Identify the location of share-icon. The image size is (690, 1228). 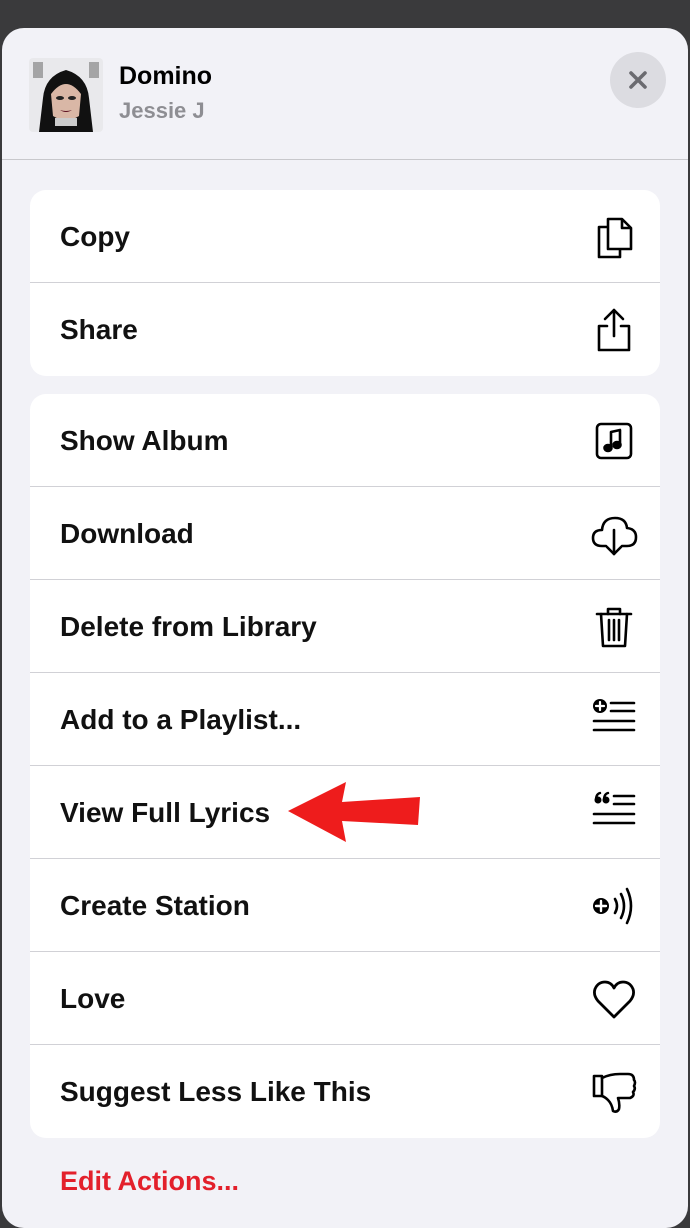
(614, 330).